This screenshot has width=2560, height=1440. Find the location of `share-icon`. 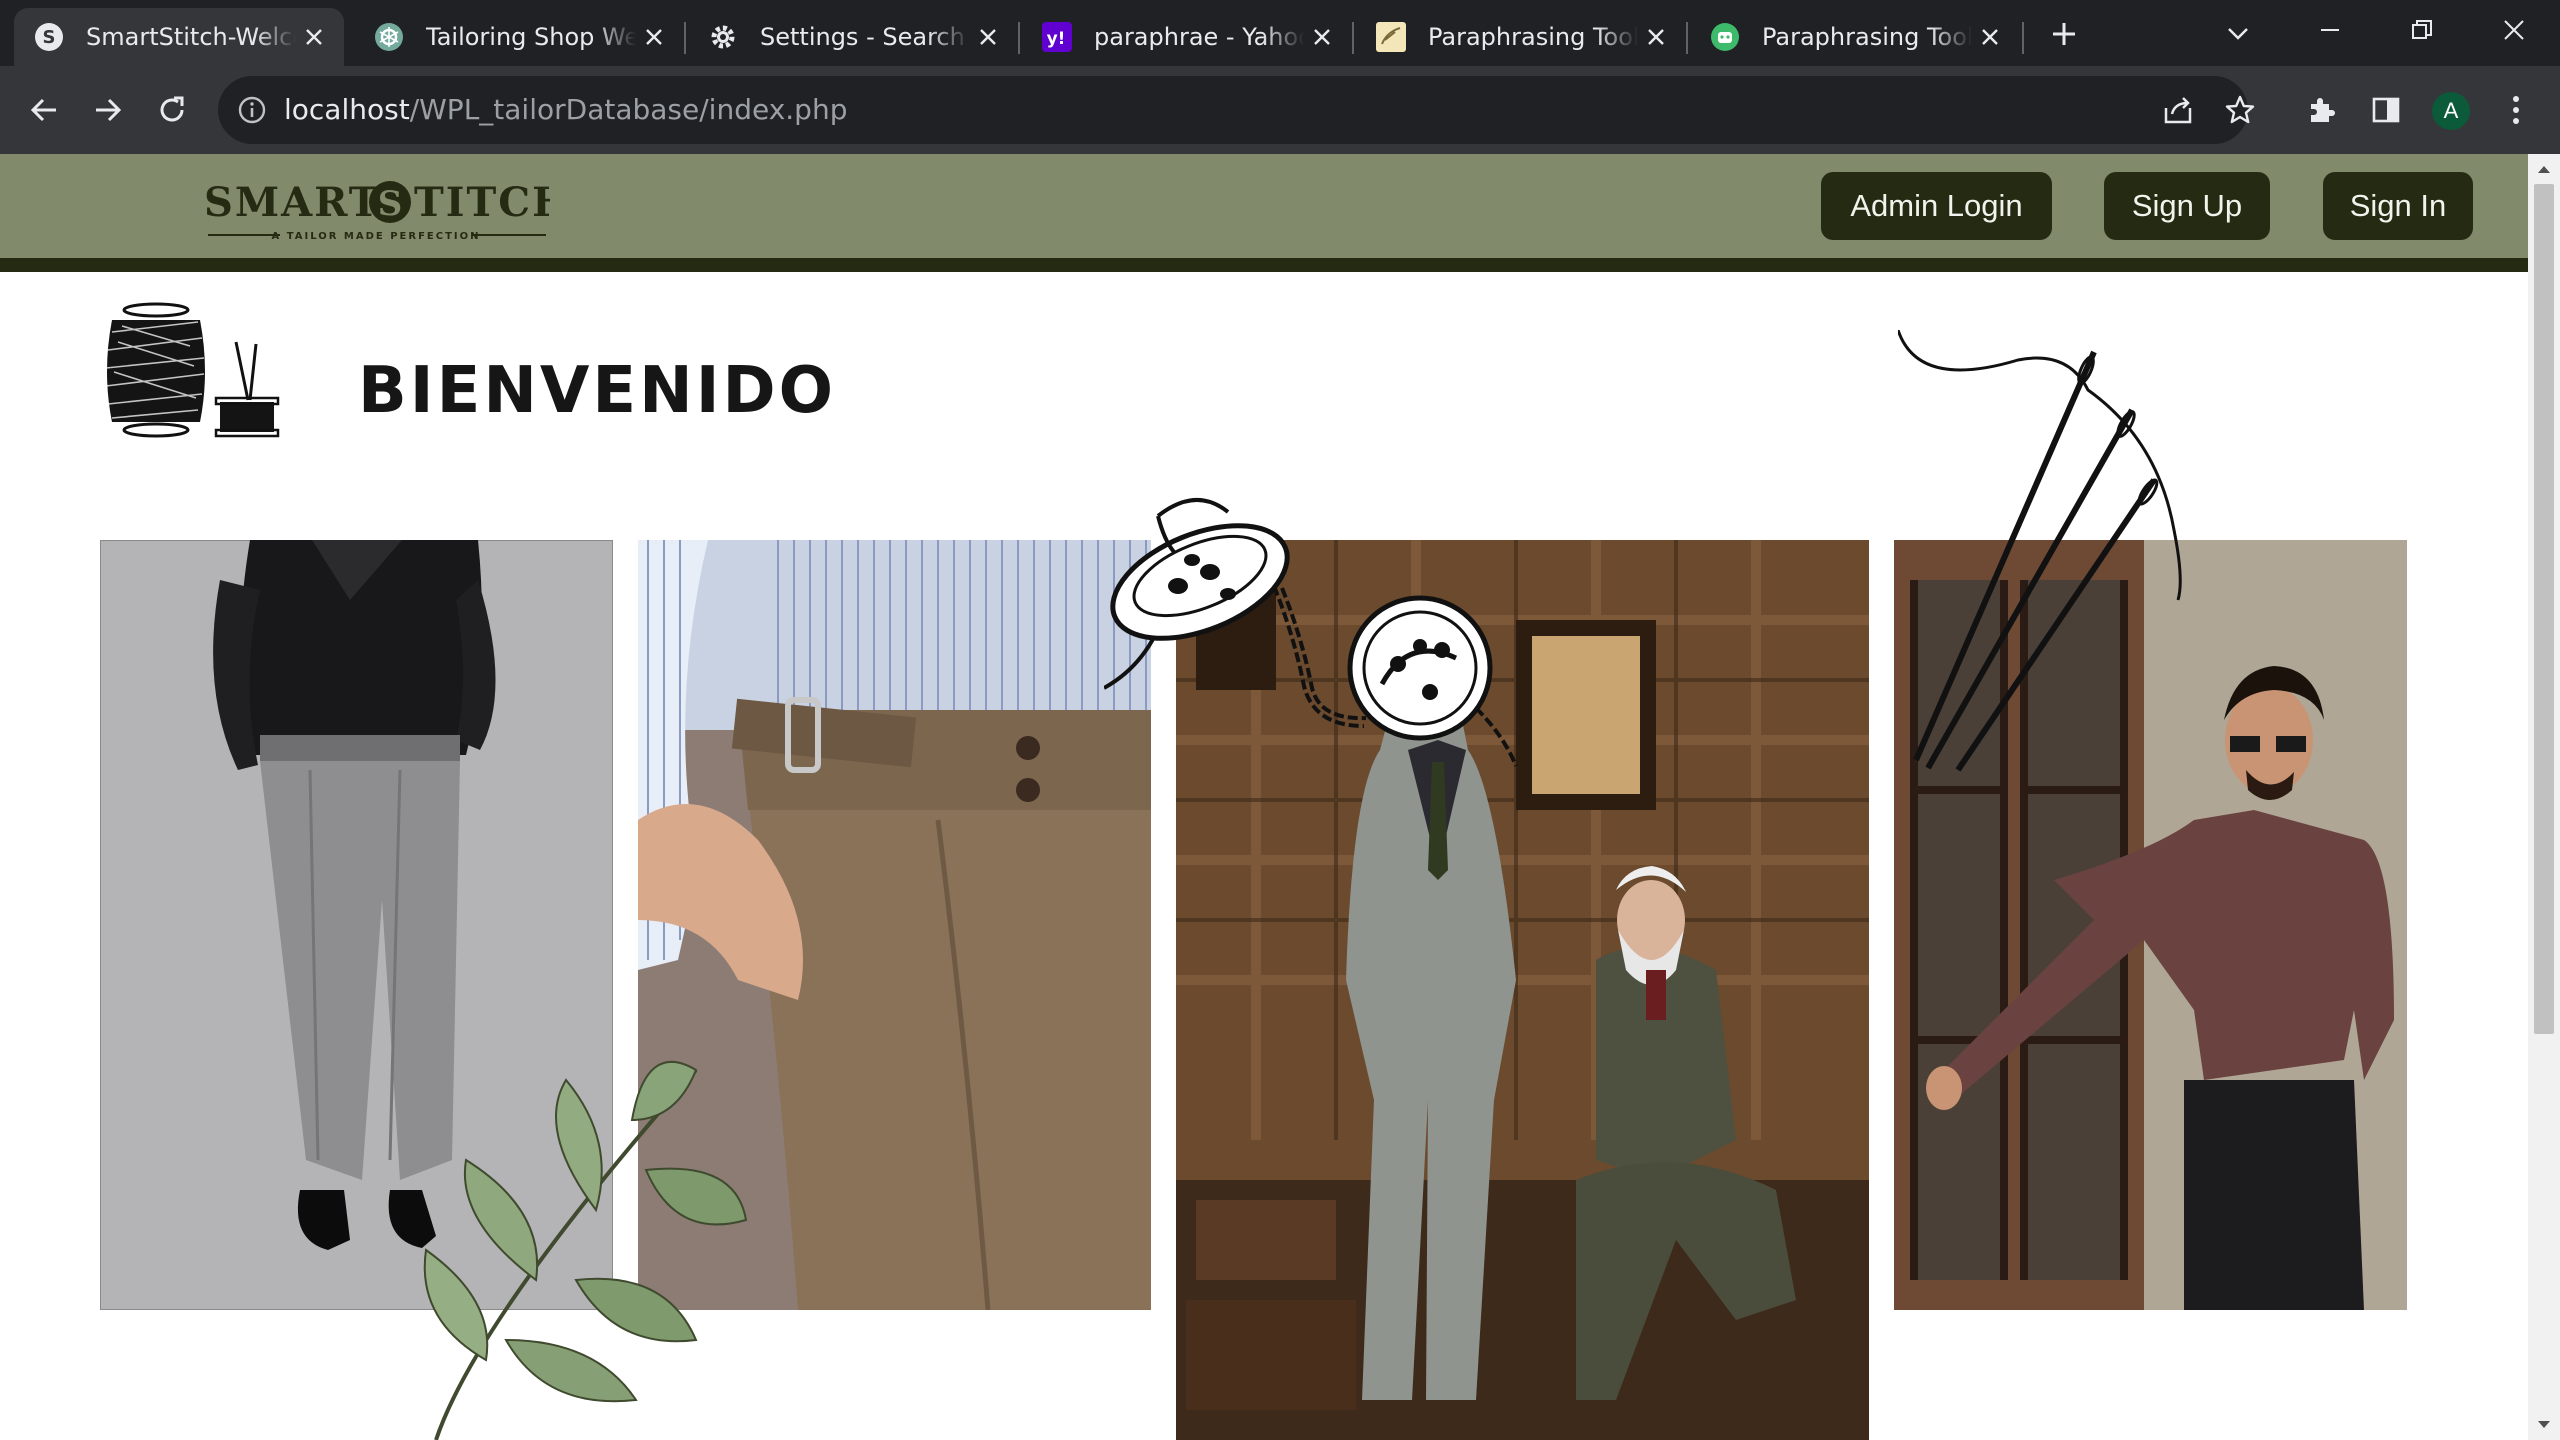

share-icon is located at coordinates (2178, 110).